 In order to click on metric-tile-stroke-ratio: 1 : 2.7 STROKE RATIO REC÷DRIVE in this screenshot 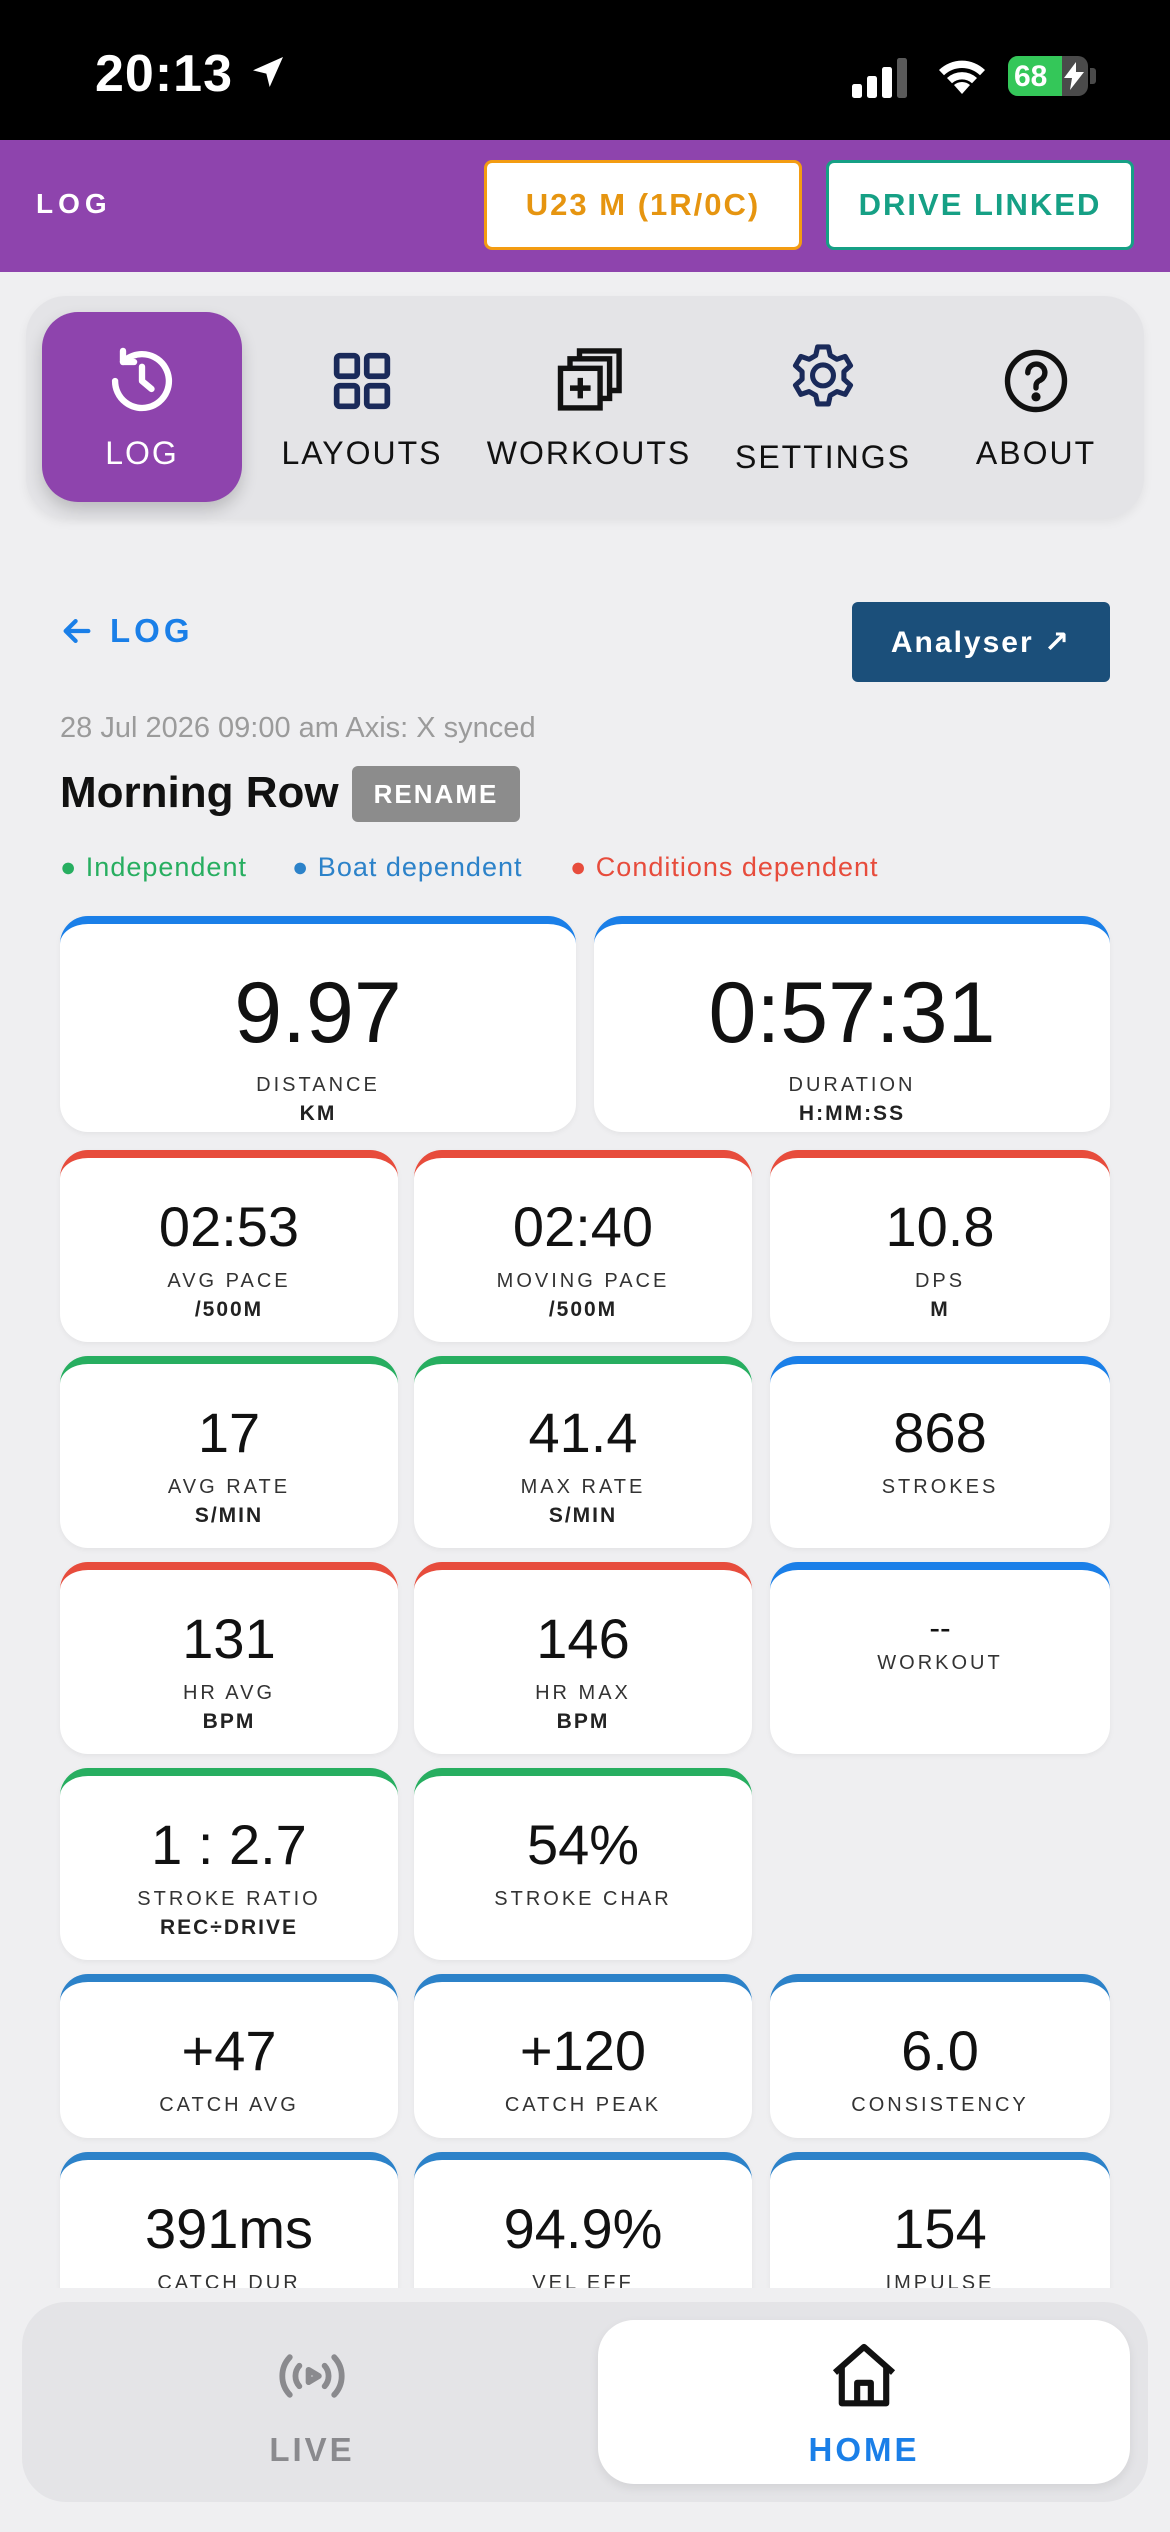, I will do `click(229, 1864)`.